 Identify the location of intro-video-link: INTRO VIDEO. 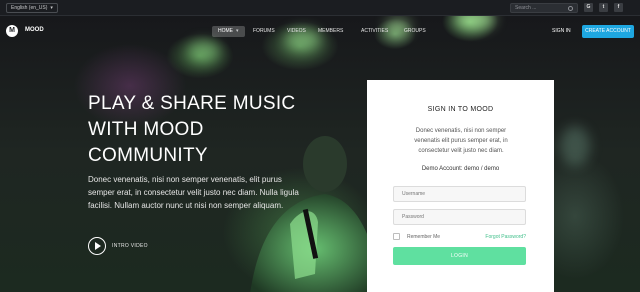
(130, 246).